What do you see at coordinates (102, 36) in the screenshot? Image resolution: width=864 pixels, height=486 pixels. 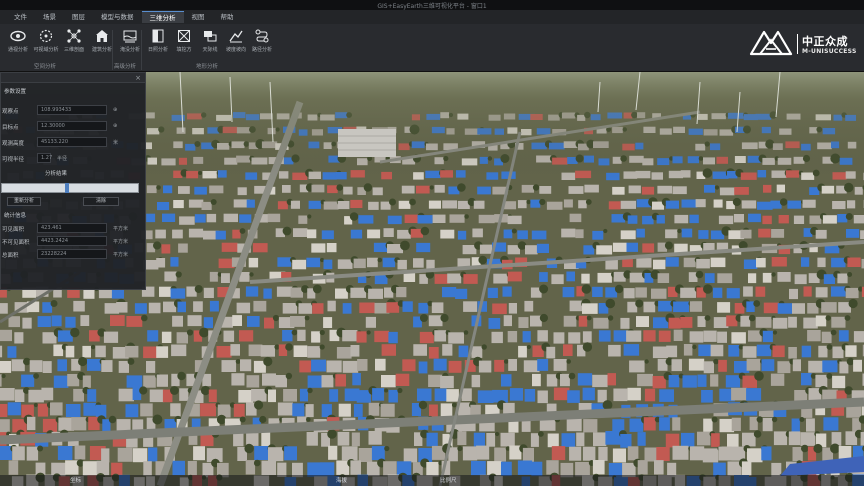 I see `building-icon` at bounding box center [102, 36].